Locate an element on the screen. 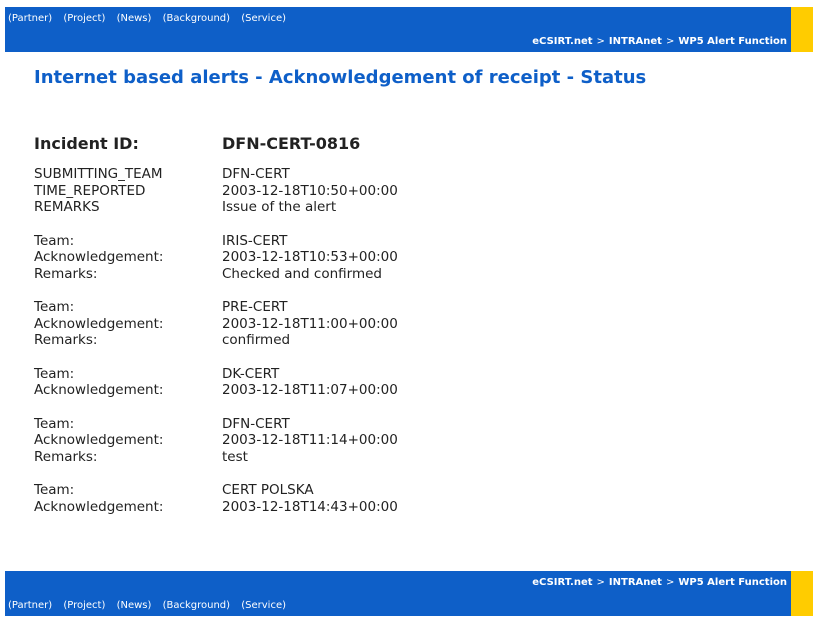  summary-value: DFN-CERT is located at coordinates (256, 174).